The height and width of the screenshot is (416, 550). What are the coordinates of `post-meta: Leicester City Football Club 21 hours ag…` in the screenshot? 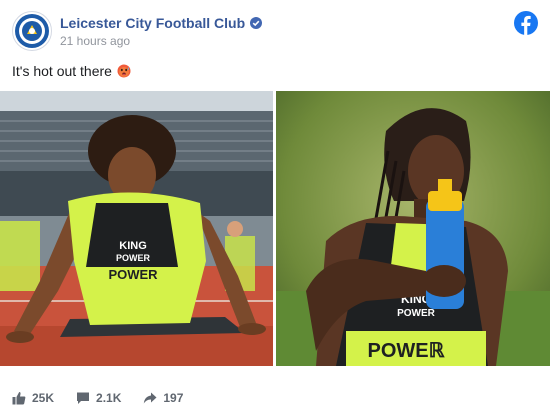 It's located at (161, 31).